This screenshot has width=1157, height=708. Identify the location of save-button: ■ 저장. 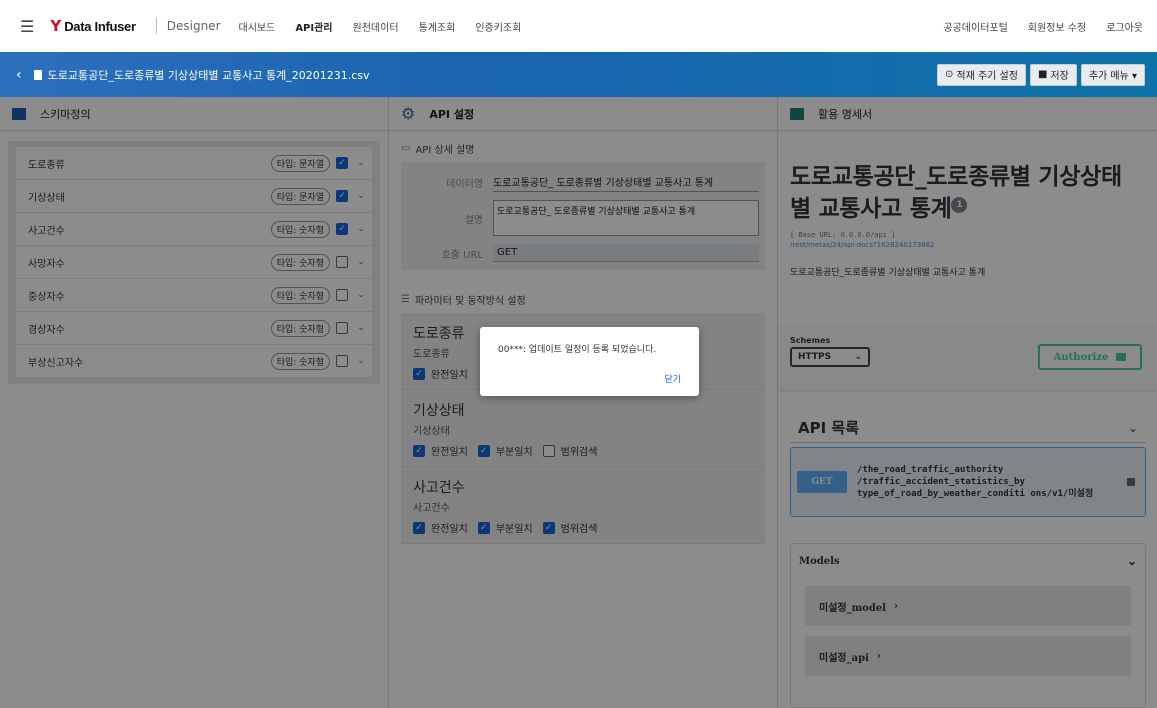
(1053, 74).